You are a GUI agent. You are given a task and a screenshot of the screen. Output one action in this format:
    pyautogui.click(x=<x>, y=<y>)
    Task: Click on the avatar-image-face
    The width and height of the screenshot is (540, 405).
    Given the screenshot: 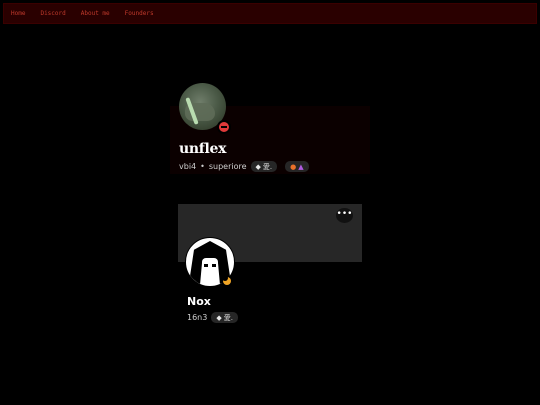 What is the action you would take?
    pyautogui.click(x=210, y=268)
    